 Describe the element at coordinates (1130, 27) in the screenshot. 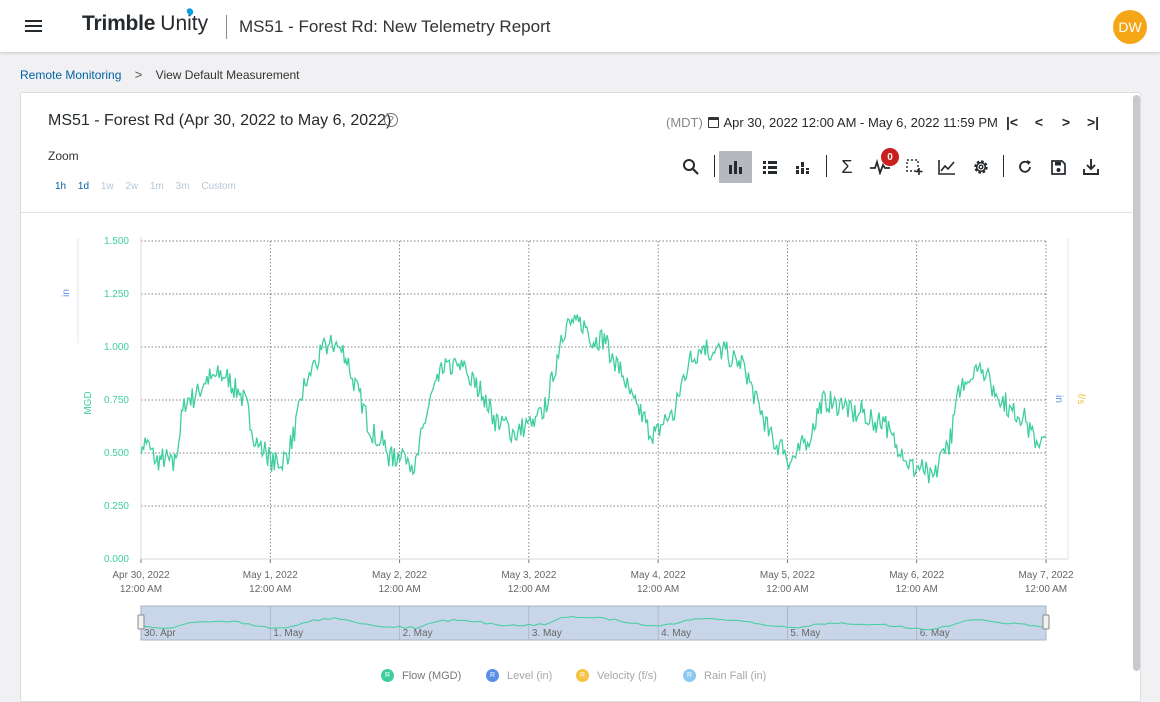

I see `avatar: DW` at that location.